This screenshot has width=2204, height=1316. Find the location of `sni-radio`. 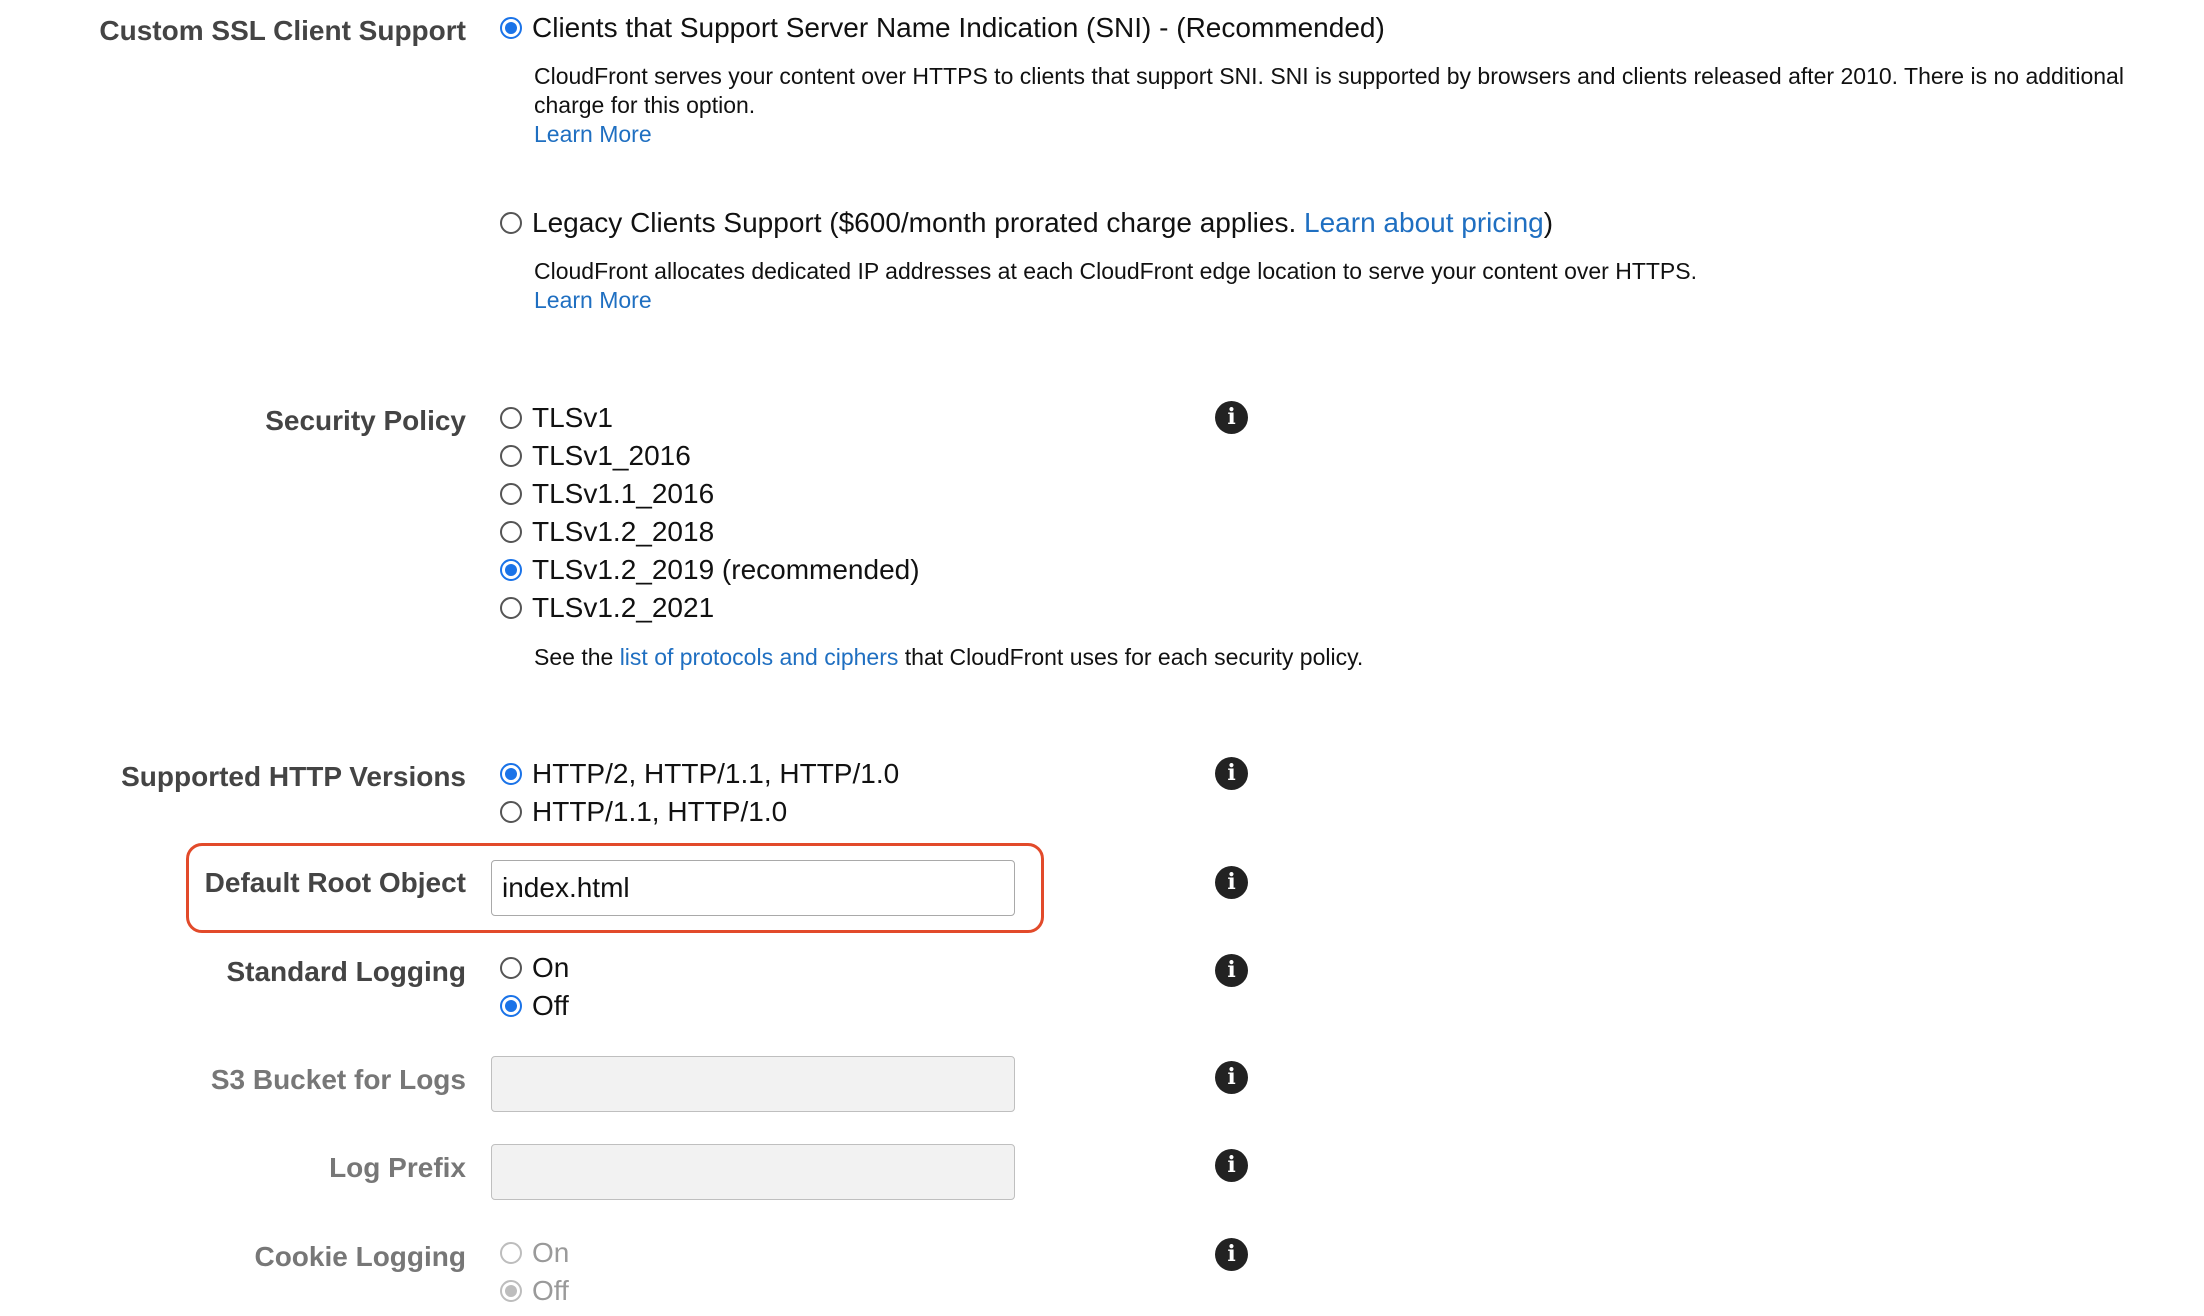

sni-radio is located at coordinates (511, 28).